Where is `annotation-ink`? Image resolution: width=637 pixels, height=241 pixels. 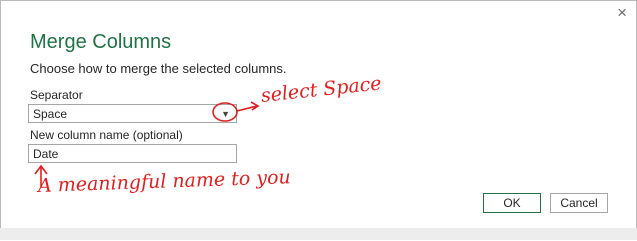
annotation-ink is located at coordinates (147, 144).